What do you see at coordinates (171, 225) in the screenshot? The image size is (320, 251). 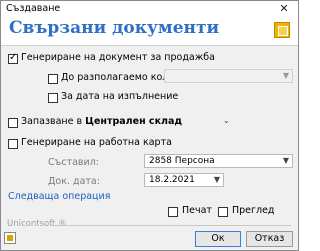 I see `footer-divider` at bounding box center [171, 225].